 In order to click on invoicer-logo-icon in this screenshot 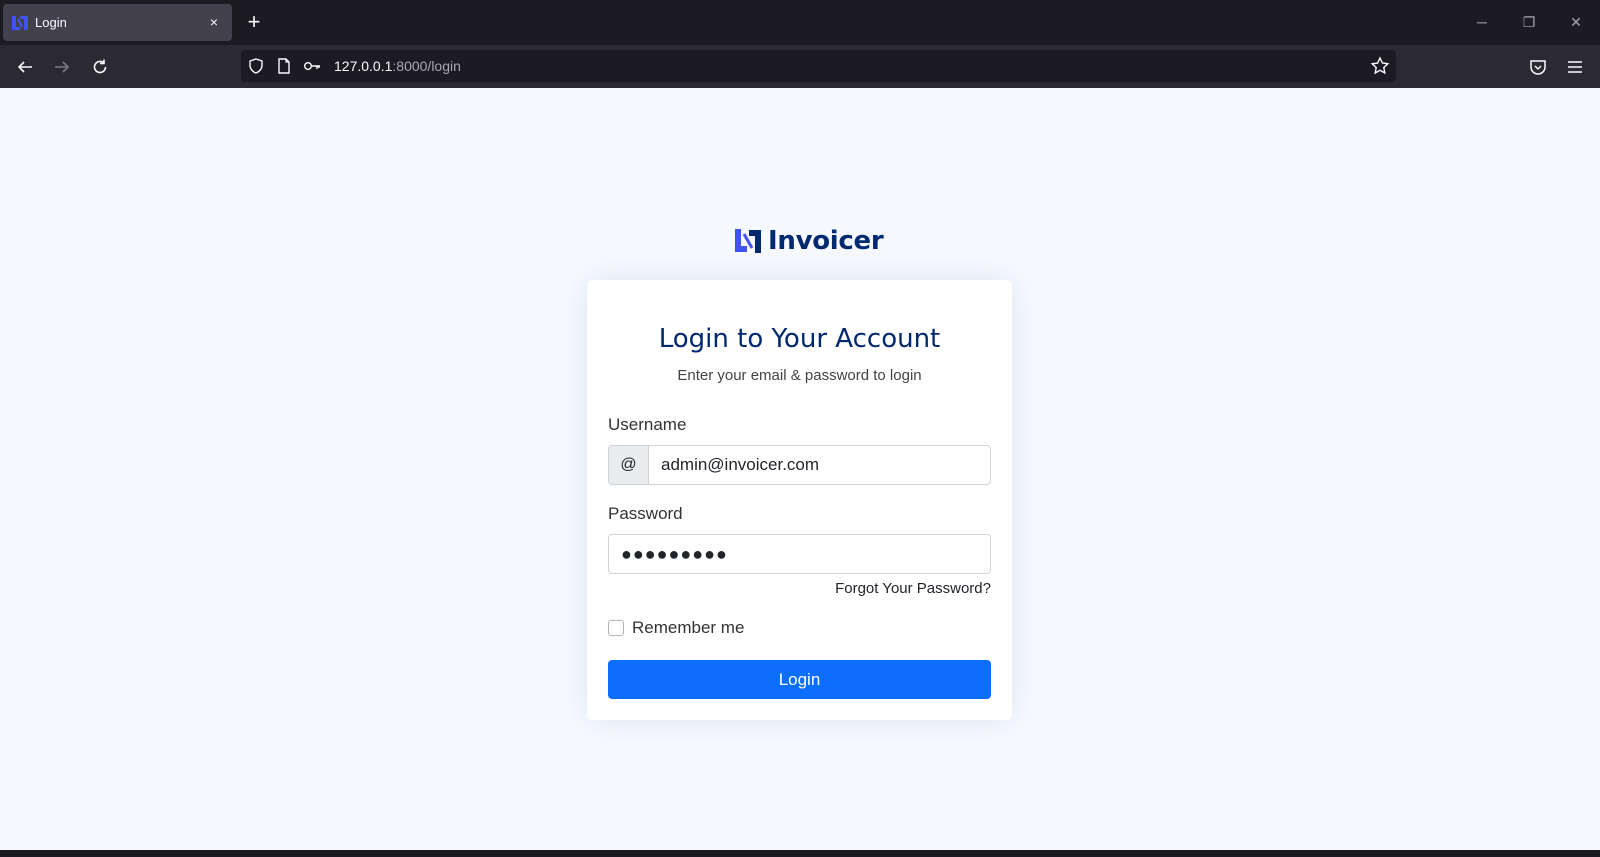, I will do `click(748, 241)`.